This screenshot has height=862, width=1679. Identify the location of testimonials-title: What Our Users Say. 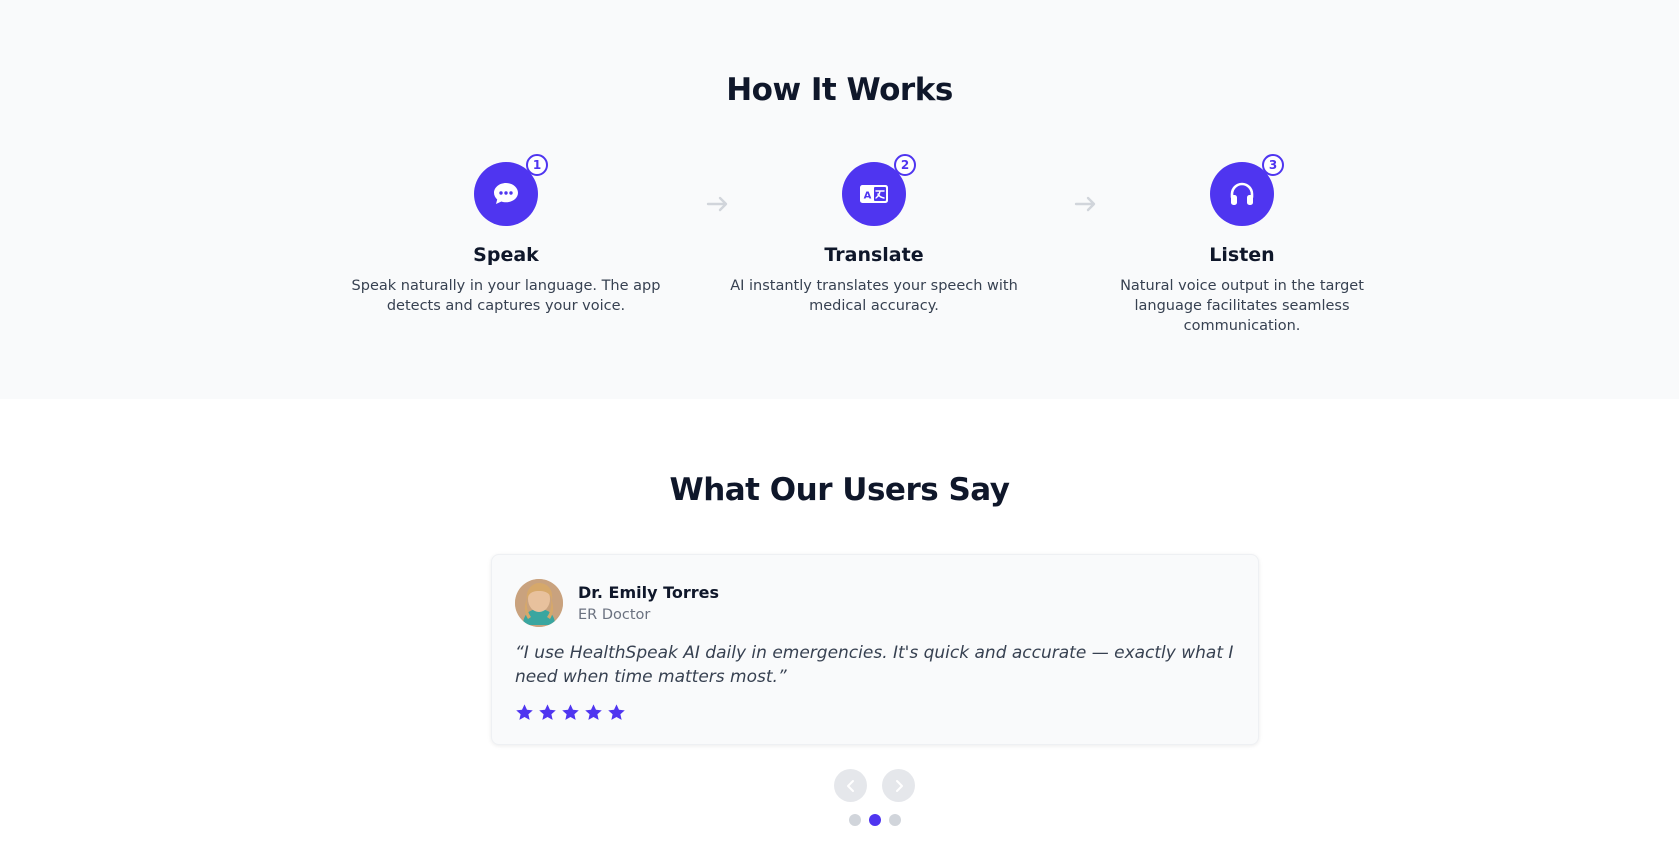
(839, 490).